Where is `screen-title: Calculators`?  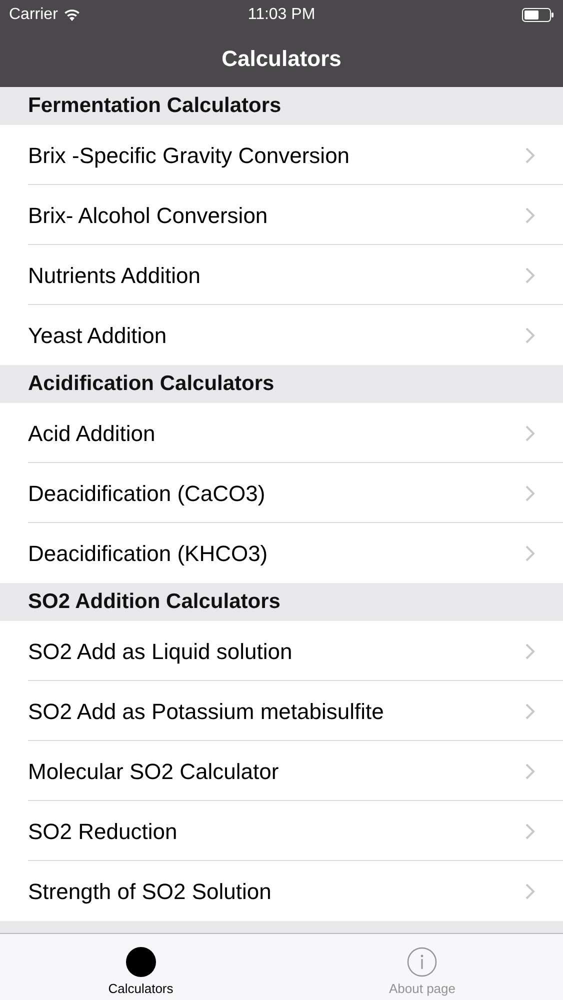
screen-title: Calculators is located at coordinates (282, 59).